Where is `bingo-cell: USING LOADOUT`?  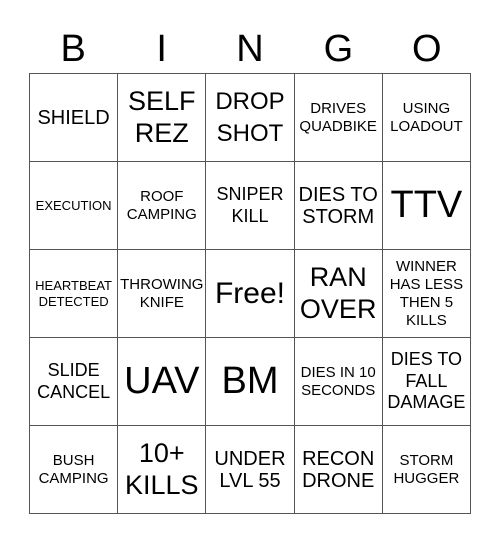
bingo-cell: USING LOADOUT is located at coordinates (426, 118).